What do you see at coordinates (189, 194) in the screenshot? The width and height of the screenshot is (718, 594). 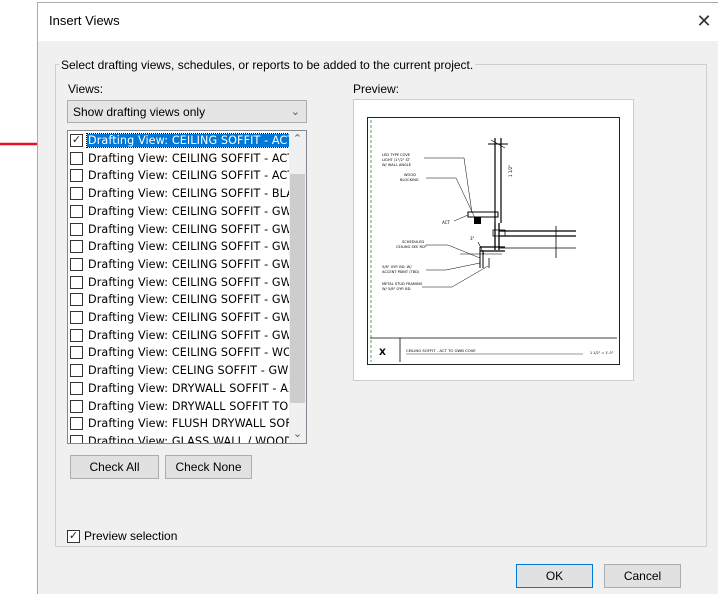 I see `list-item-label: Drafting View: CEILING SOFFIT - BLADE T` at bounding box center [189, 194].